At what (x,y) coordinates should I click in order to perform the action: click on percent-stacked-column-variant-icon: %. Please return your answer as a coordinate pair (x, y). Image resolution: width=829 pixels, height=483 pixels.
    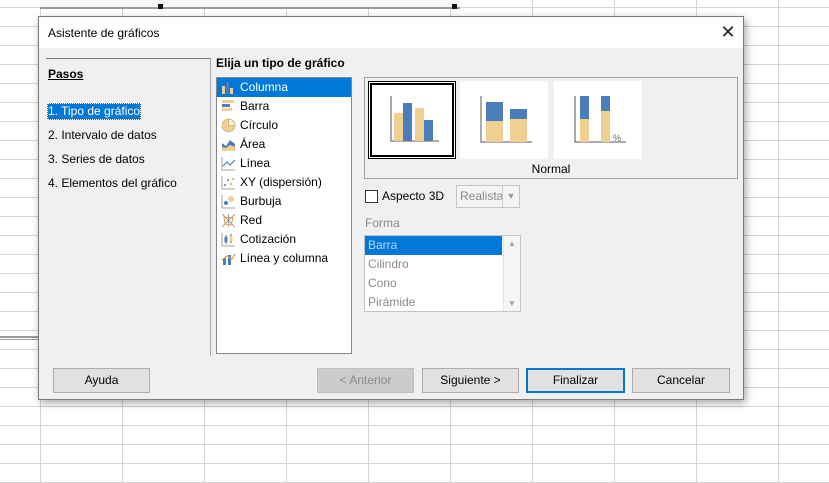
    Looking at the image, I should click on (600, 119).